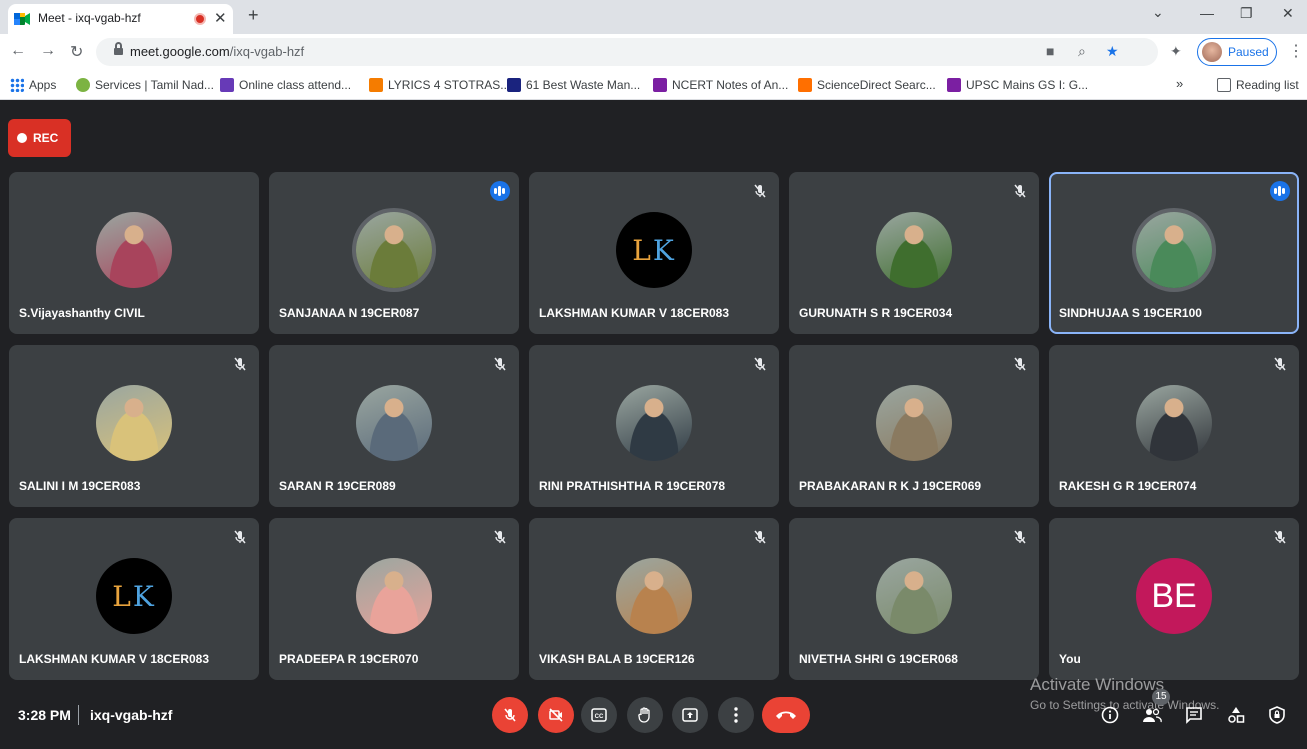  Describe the element at coordinates (653, 17) in the screenshot. I see `browser-tabstrip: Meet - ixq-vgab-hzf ✕ + ⌄ — ❐ ✕` at that location.